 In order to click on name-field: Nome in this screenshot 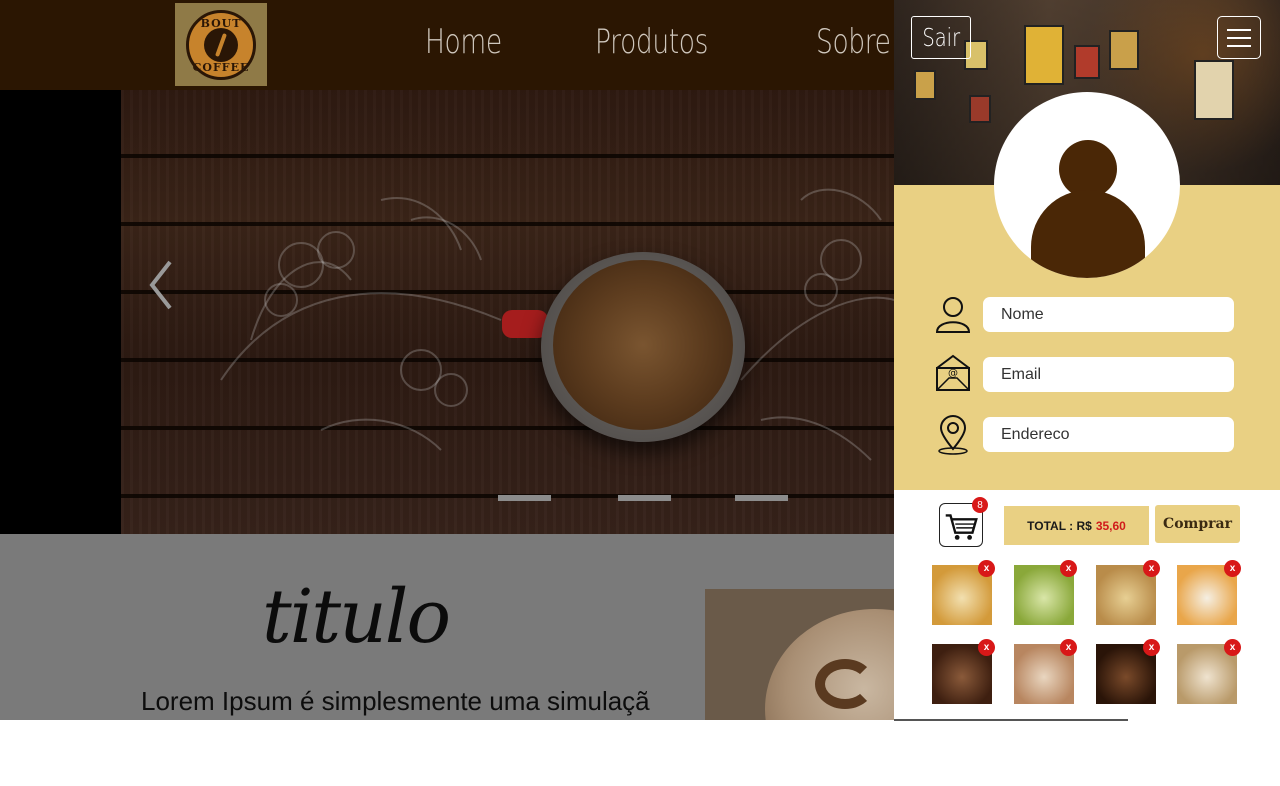, I will do `click(1108, 314)`.